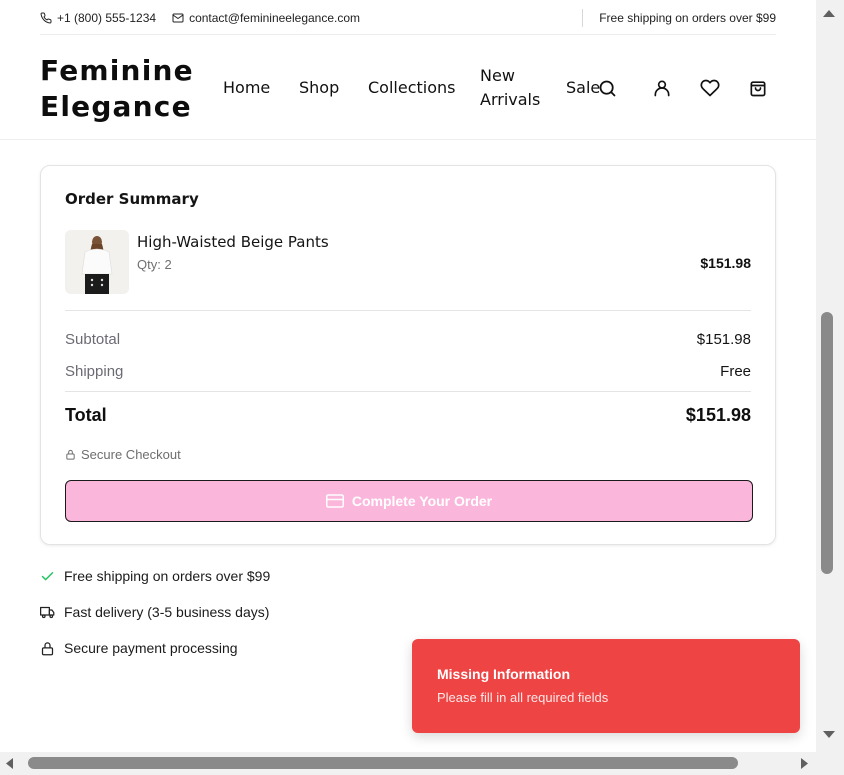 The width and height of the screenshot is (844, 775). Describe the element at coordinates (47, 575) in the screenshot. I see `check-icon` at that location.